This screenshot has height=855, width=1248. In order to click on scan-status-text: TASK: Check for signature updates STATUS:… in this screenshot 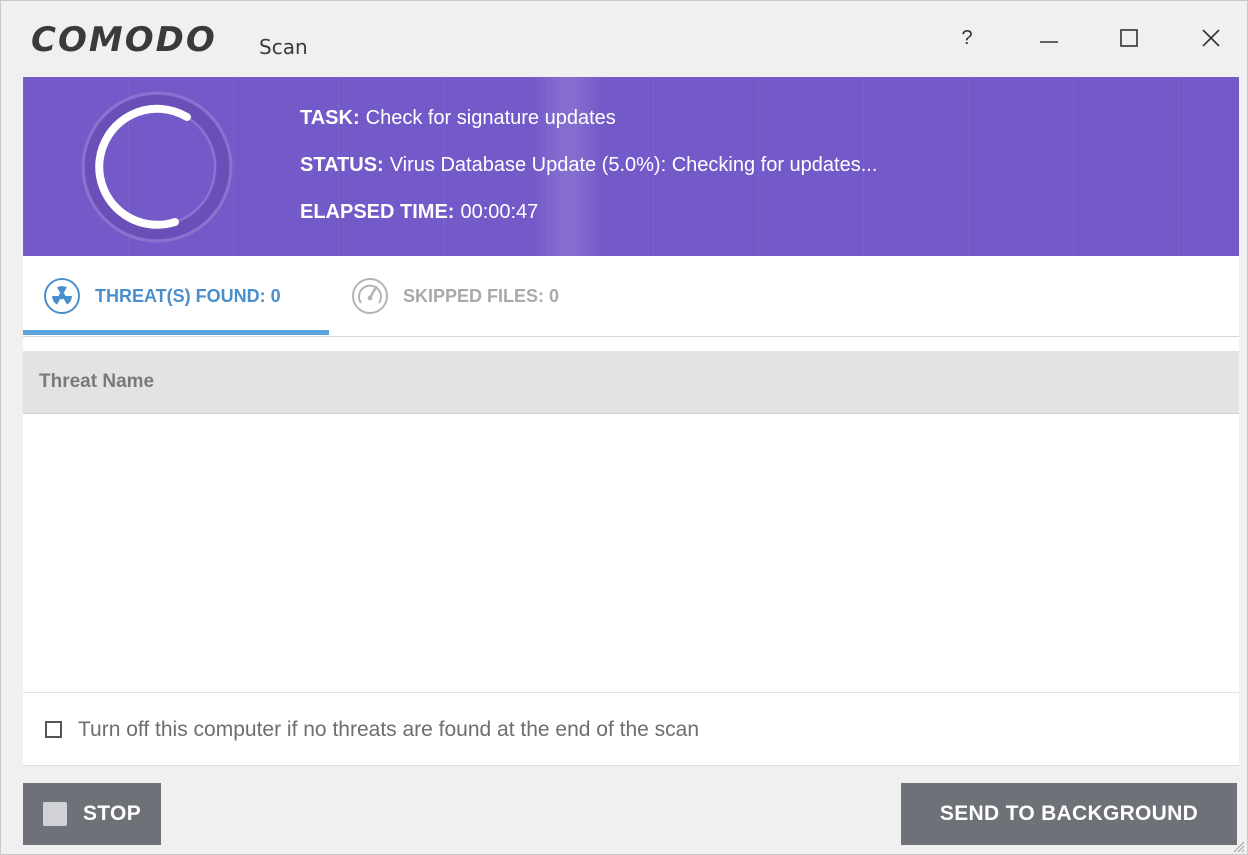, I will do `click(588, 175)`.